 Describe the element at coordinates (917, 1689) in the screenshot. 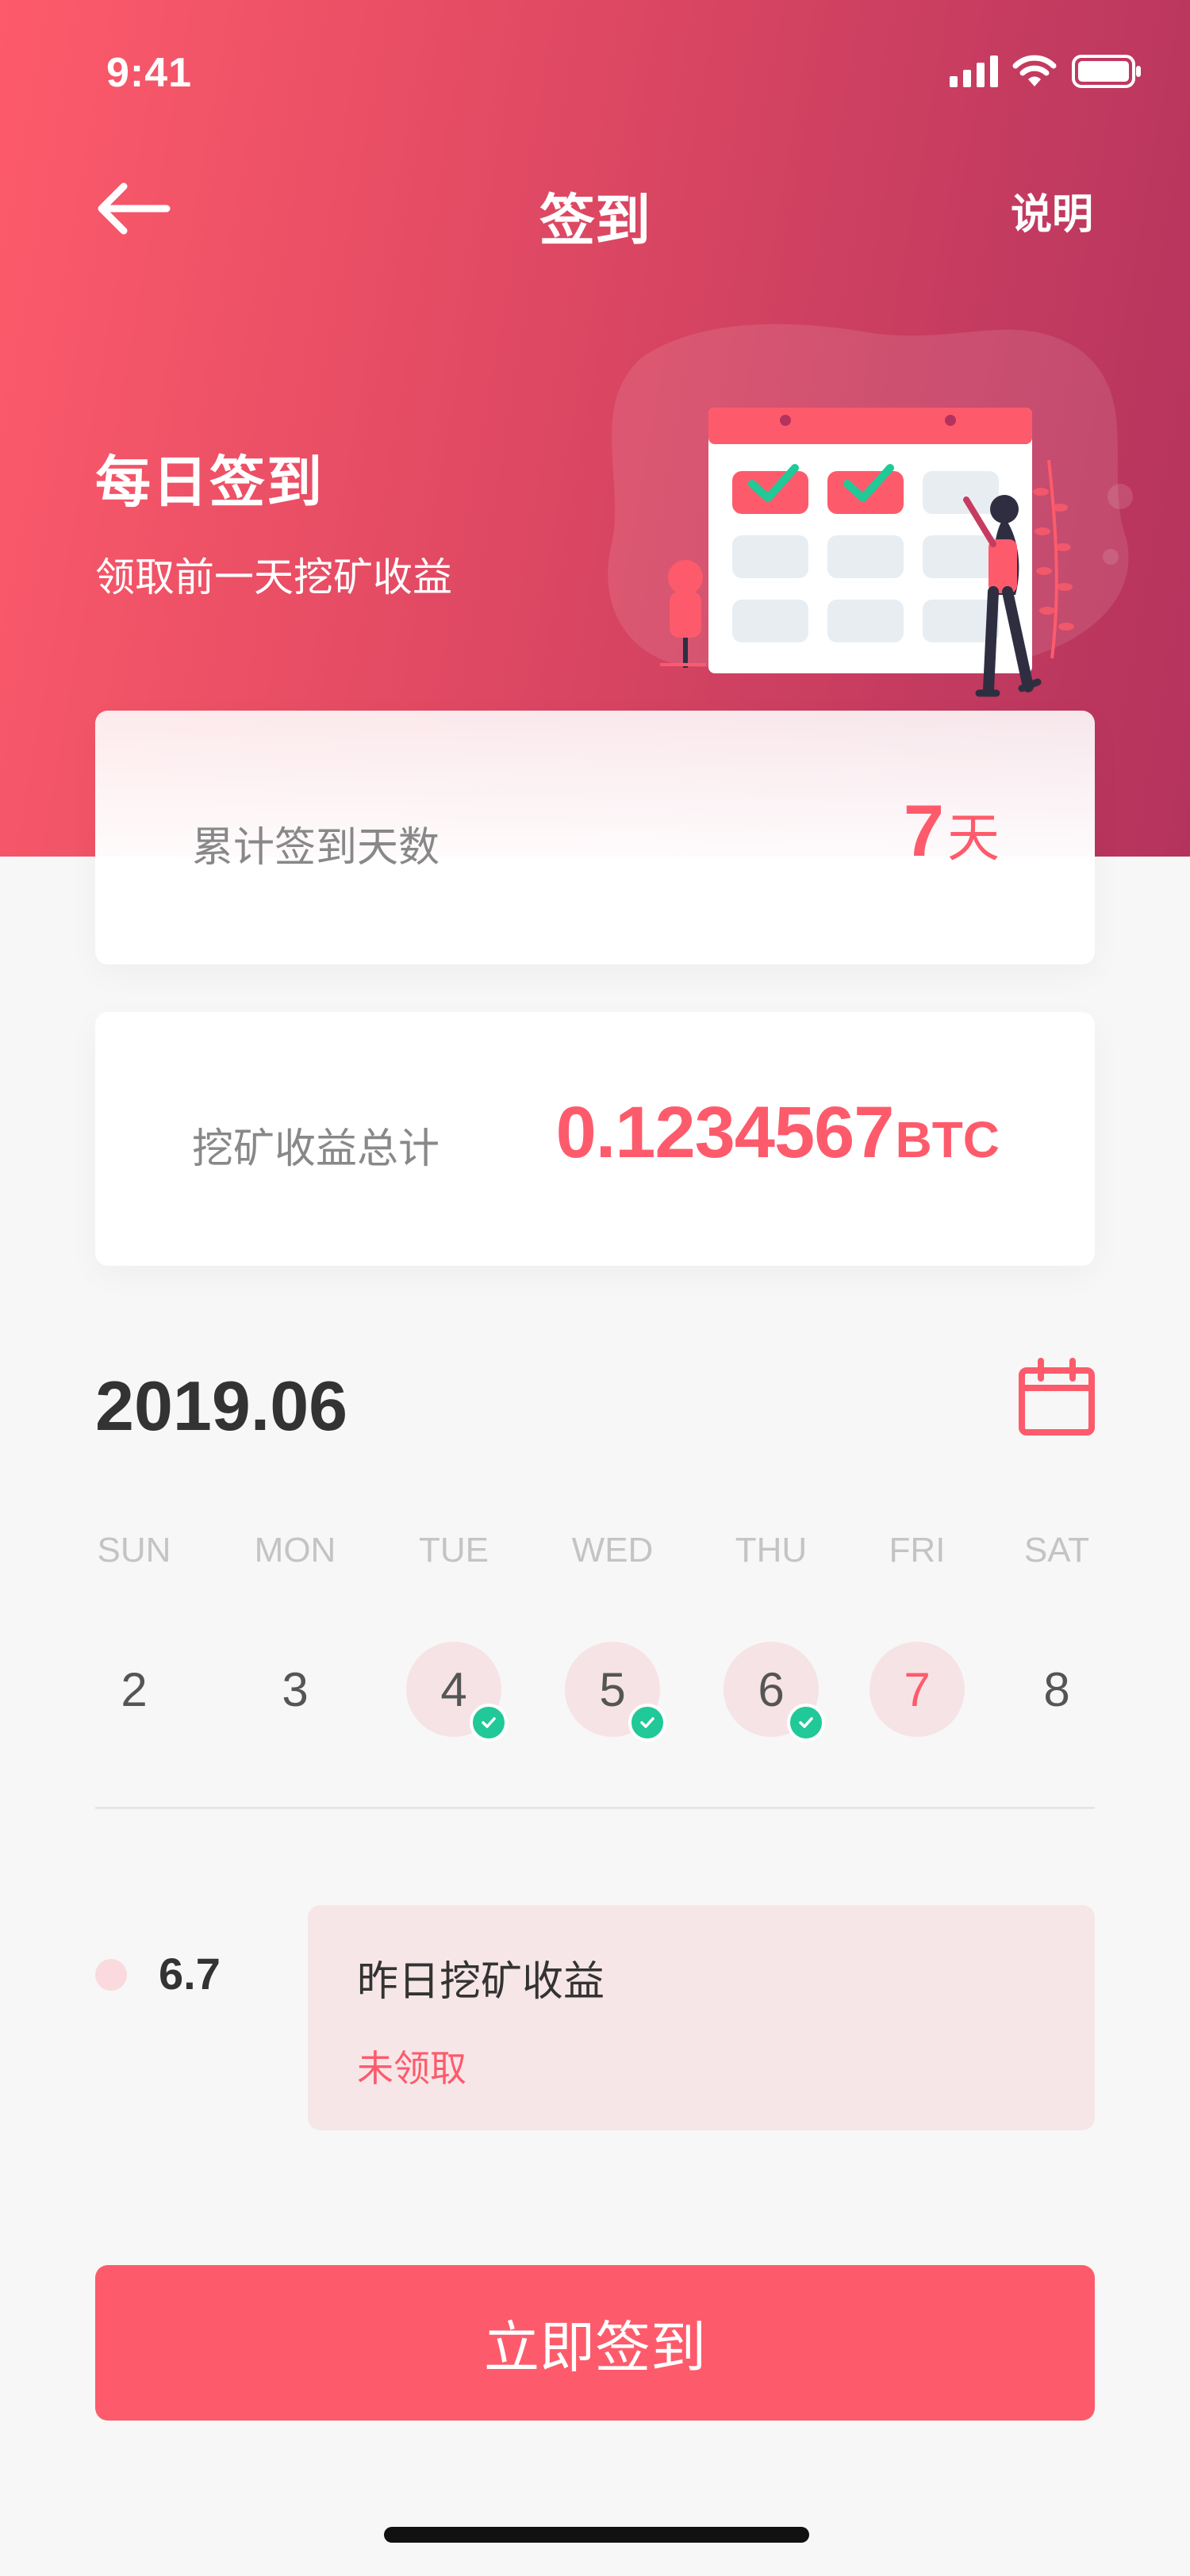

I see `calendar-day-today: 7` at that location.